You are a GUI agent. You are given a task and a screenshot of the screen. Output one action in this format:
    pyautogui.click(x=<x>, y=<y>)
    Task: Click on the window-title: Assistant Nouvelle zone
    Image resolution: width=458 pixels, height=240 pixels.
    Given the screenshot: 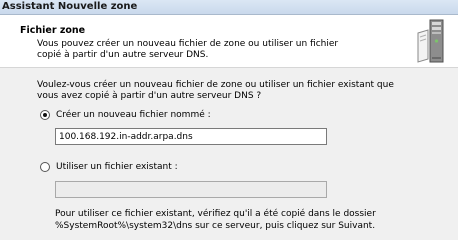 What is the action you would take?
    pyautogui.click(x=70, y=6)
    